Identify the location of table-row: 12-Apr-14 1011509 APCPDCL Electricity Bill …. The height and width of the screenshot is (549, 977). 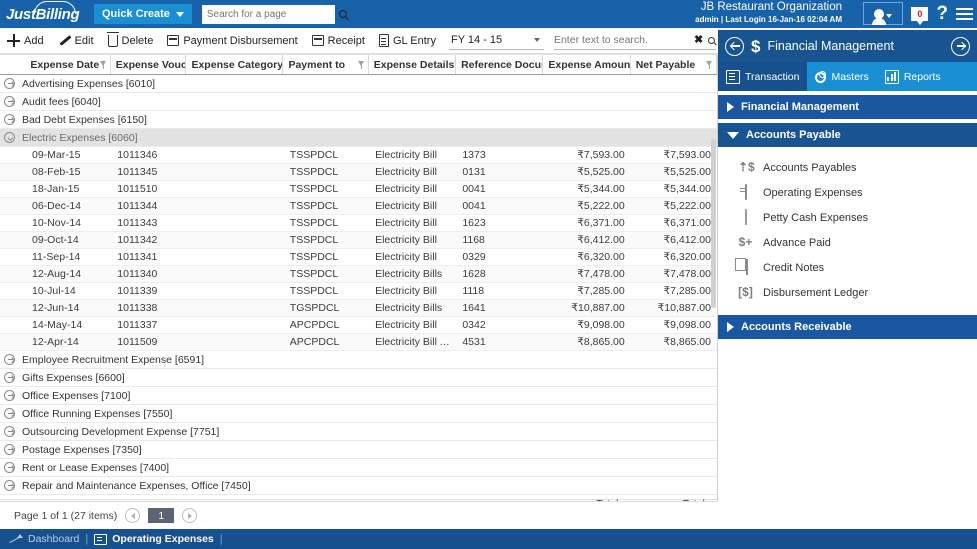
(358, 342).